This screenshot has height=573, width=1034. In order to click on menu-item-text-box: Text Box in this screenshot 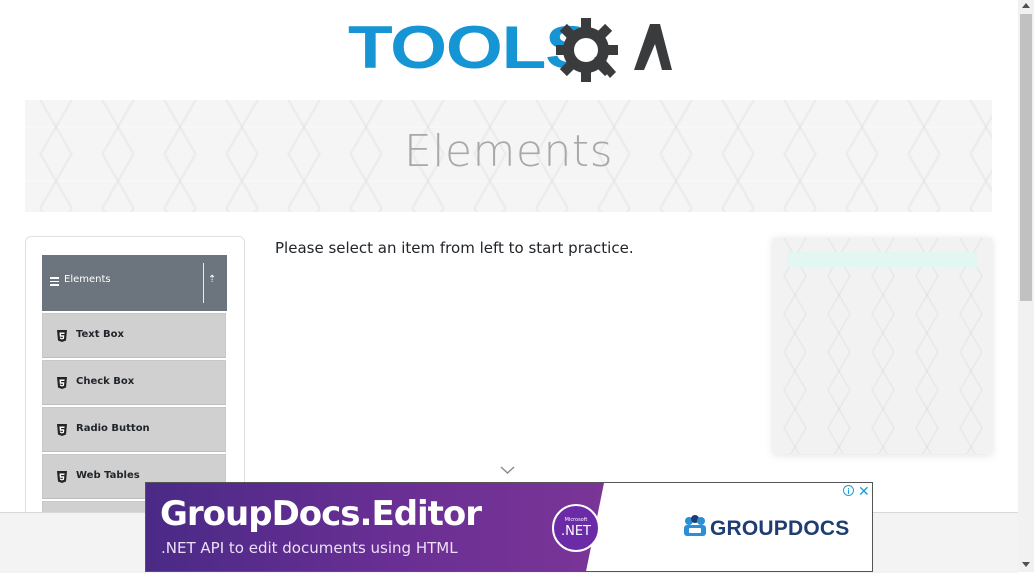, I will do `click(134, 335)`.